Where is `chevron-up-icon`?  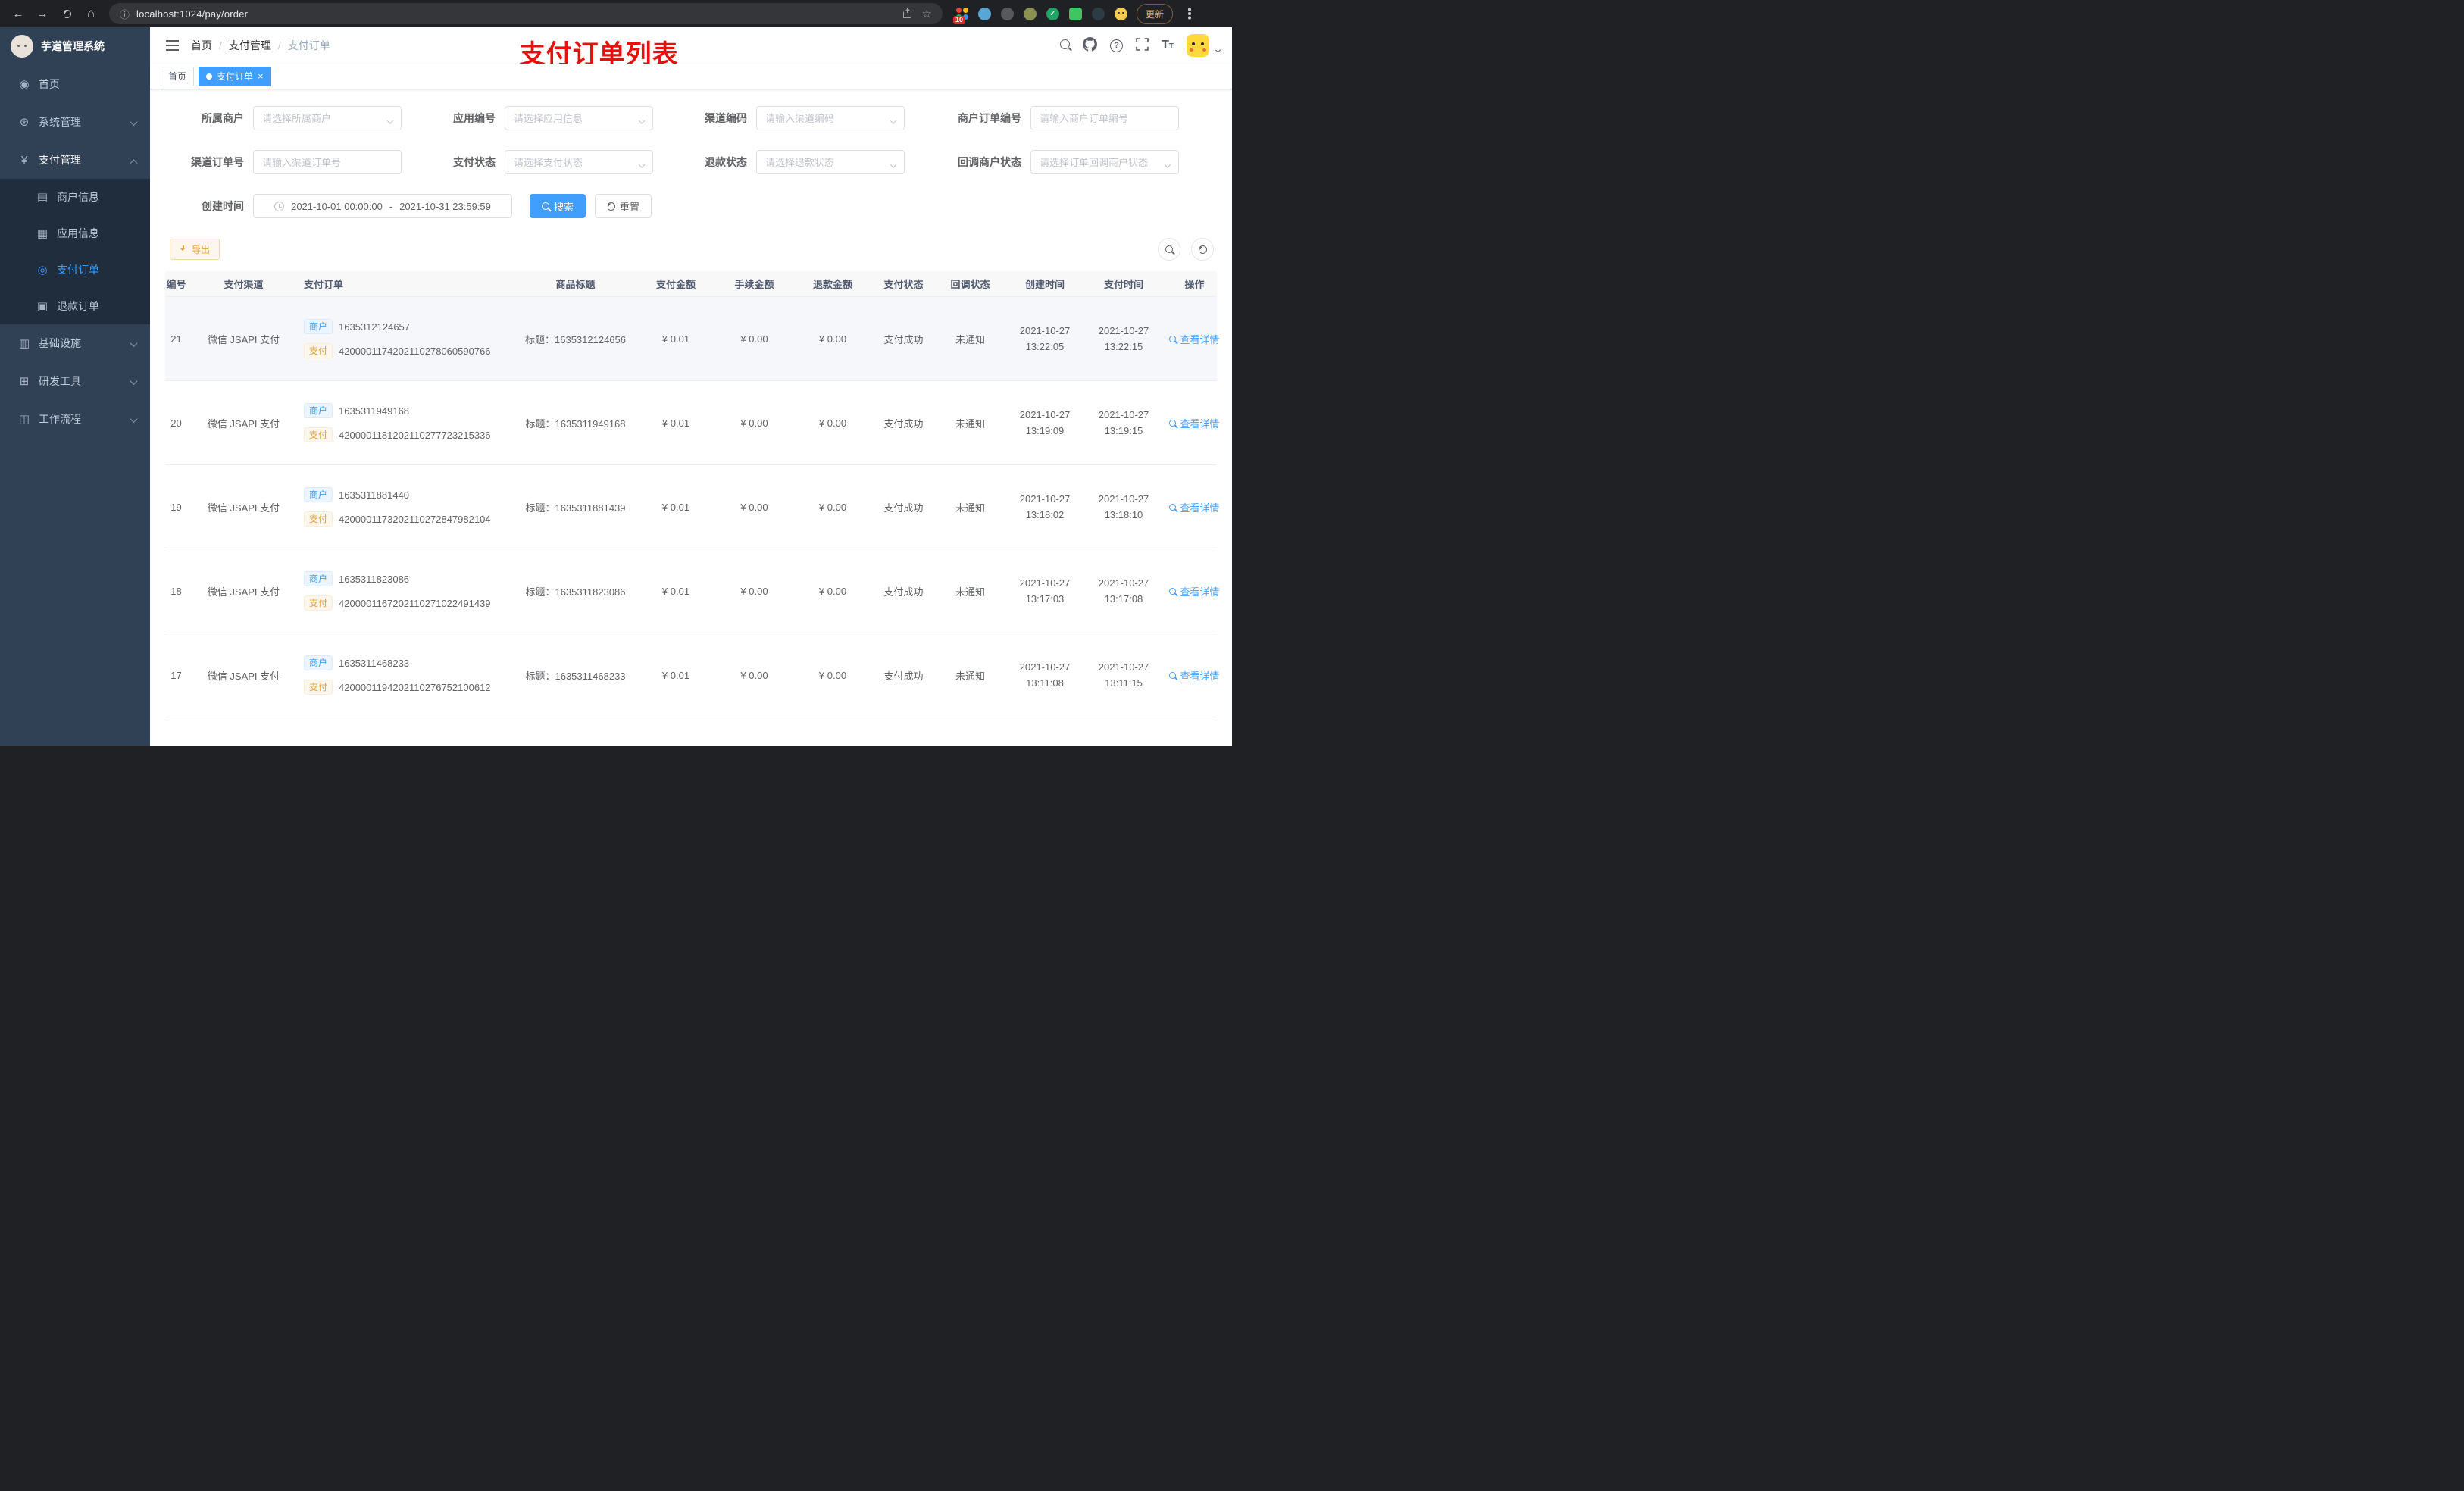
chevron-up-icon is located at coordinates (134, 160).